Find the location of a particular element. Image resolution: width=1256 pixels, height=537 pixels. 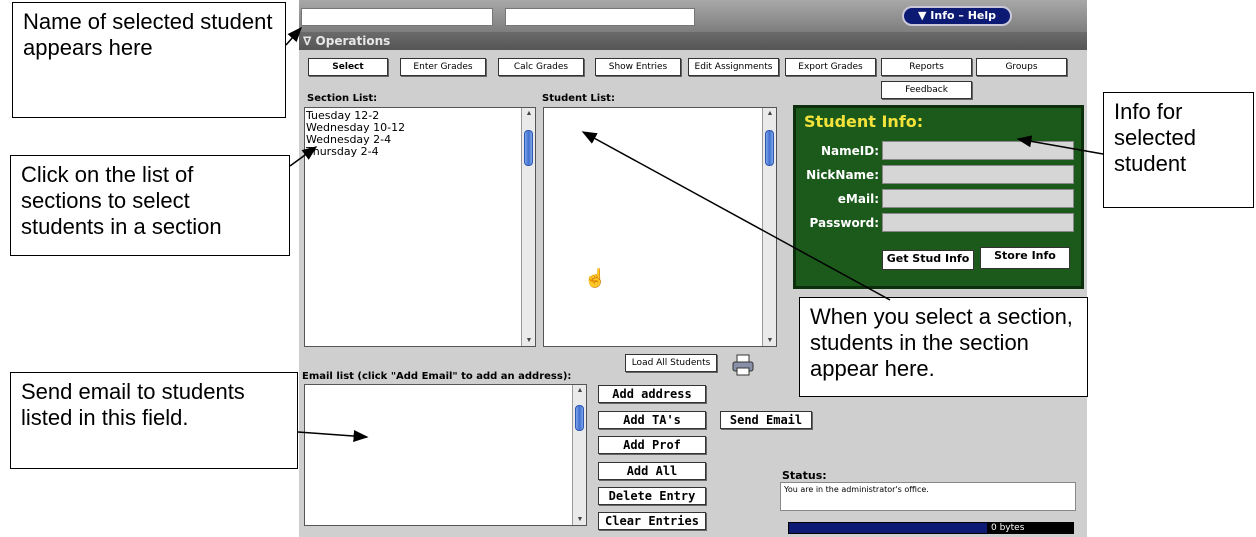

send-email-button: Send Email is located at coordinates (766, 420).